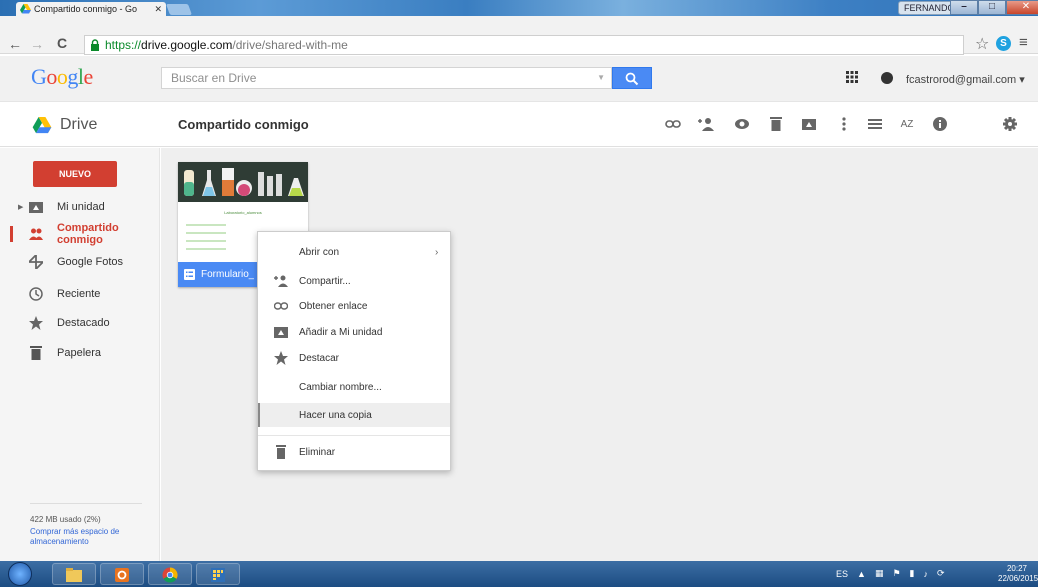  What do you see at coordinates (890, 573) in the screenshot?
I see `system-tray: ES ▲ ▦ ⚑ ▮ ♪ ⟳` at bounding box center [890, 573].